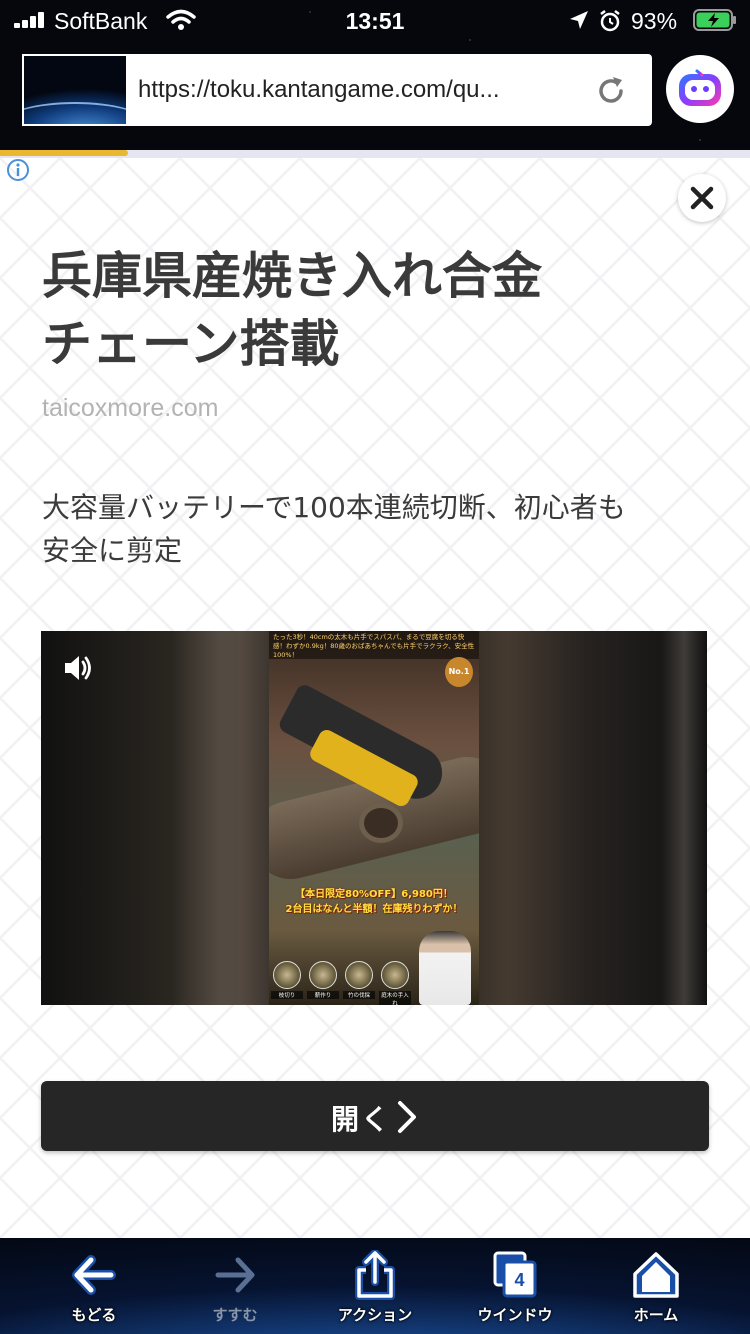 Image resolution: width=750 pixels, height=1334 pixels. What do you see at coordinates (375, 1275) in the screenshot?
I see `share-action-icon` at bounding box center [375, 1275].